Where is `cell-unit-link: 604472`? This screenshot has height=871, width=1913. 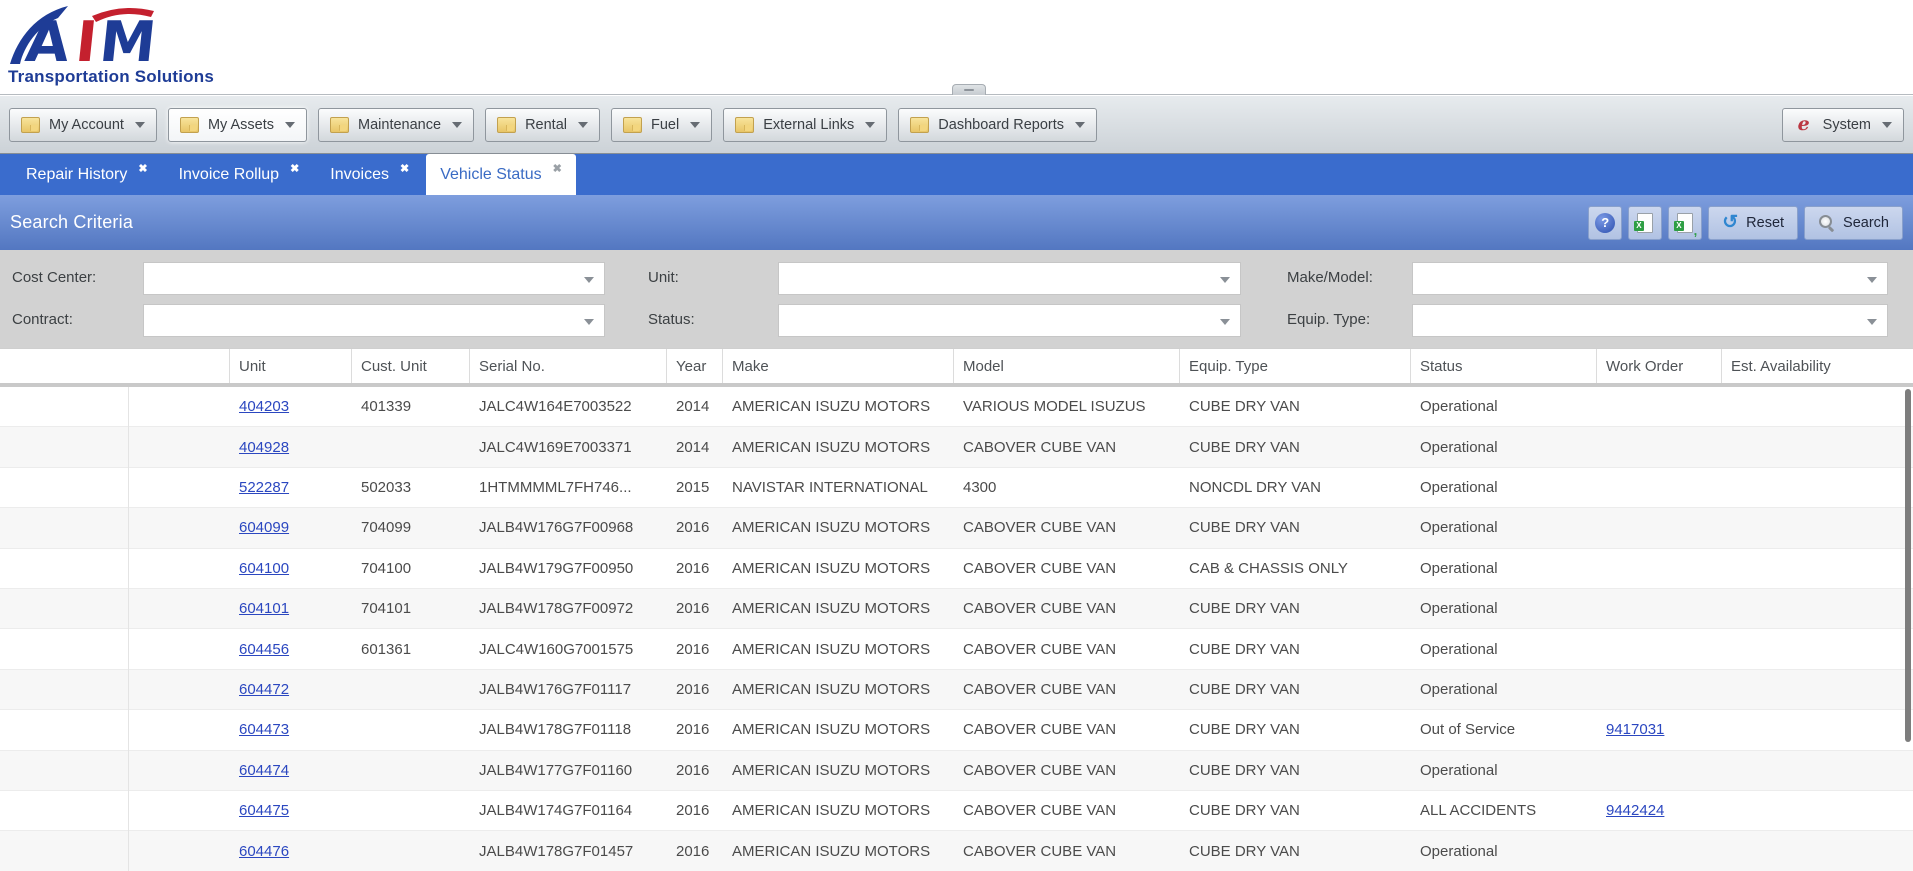 cell-unit-link: 604472 is located at coordinates (264, 689).